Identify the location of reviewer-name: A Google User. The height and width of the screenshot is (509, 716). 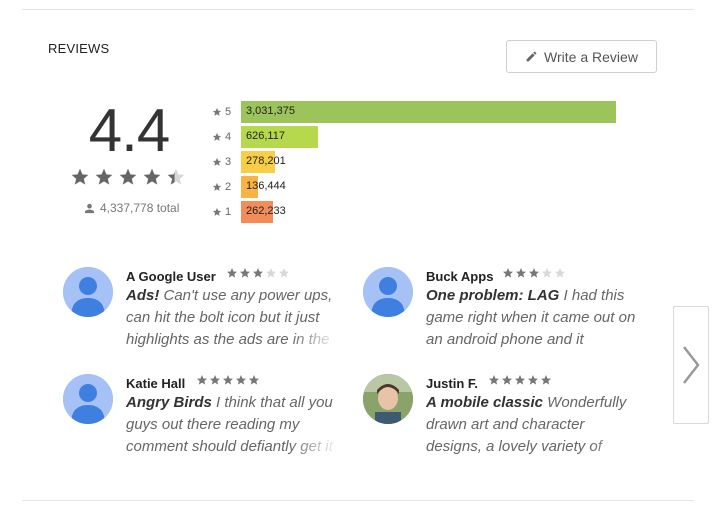
(171, 276).